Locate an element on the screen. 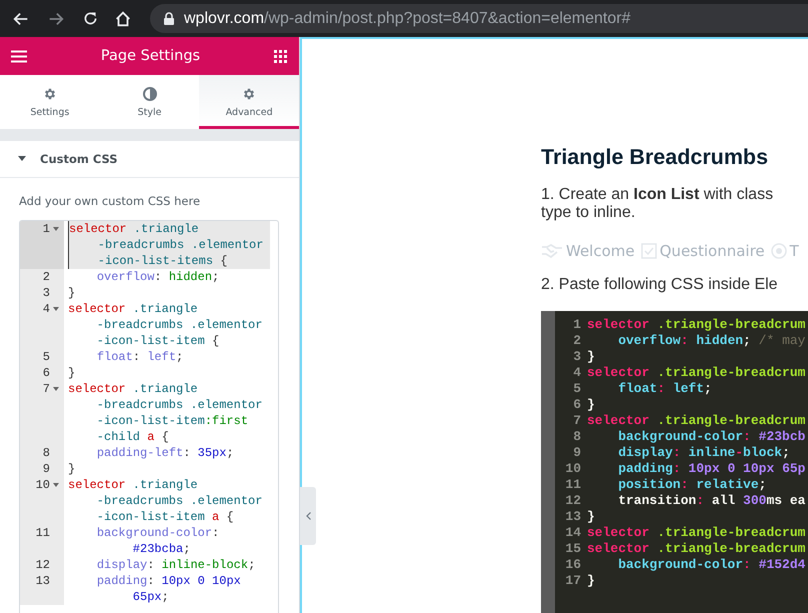 The width and height of the screenshot is (808, 613). chevron-icon is located at coordinates (308, 516).